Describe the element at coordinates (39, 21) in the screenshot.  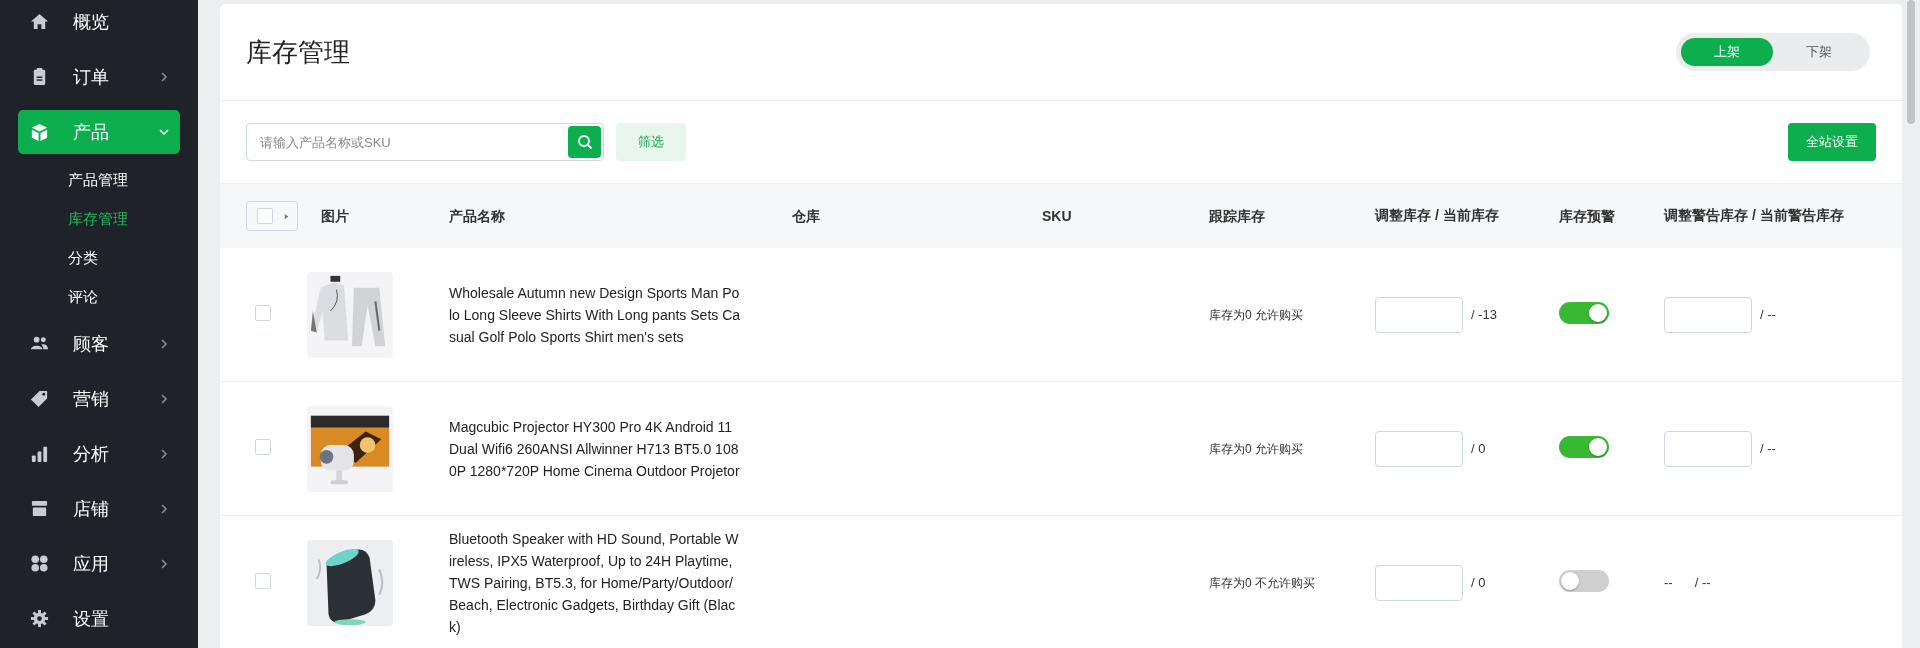
I see `home-icon` at that location.